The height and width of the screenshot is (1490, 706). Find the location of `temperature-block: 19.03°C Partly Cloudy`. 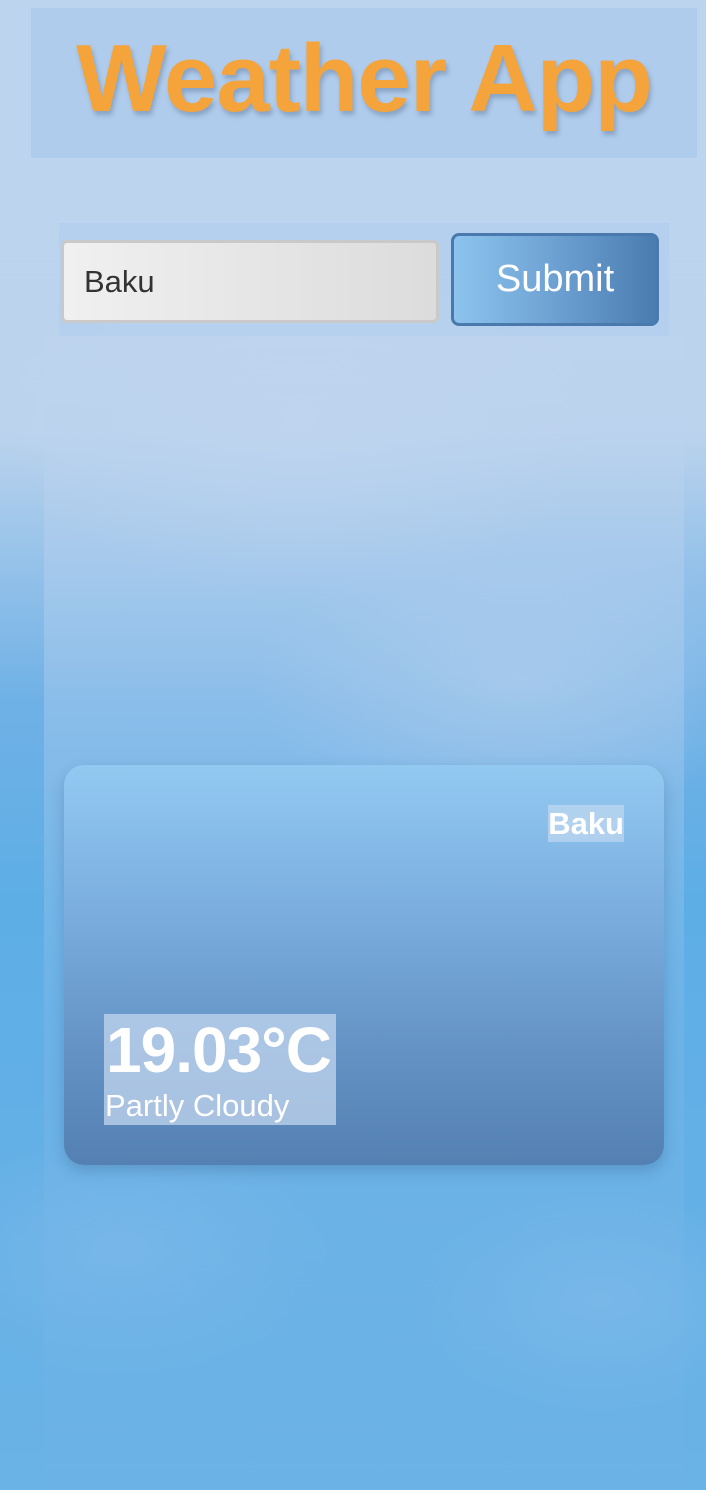

temperature-block: 19.03°C Partly Cloudy is located at coordinates (220, 1069).